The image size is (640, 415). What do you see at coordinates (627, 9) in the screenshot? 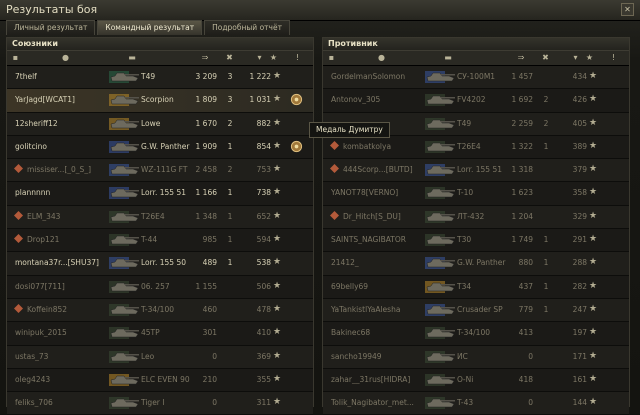
I see `close-icon: ✕` at bounding box center [627, 9].